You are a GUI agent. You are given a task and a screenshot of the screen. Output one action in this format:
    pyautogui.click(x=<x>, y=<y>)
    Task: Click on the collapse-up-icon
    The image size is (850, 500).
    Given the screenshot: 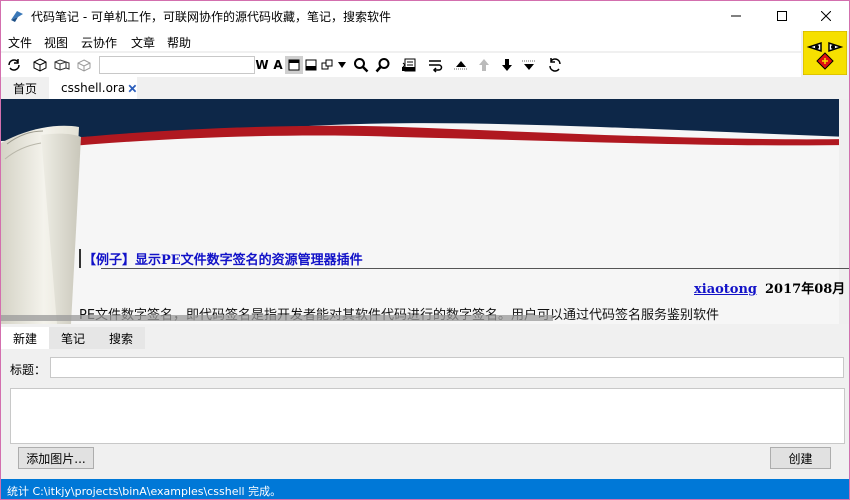 What is the action you would take?
    pyautogui.click(x=461, y=65)
    